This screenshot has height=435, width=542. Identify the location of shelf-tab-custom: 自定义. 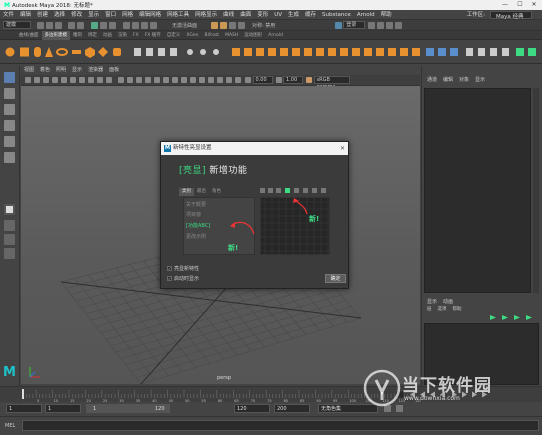
(174, 35).